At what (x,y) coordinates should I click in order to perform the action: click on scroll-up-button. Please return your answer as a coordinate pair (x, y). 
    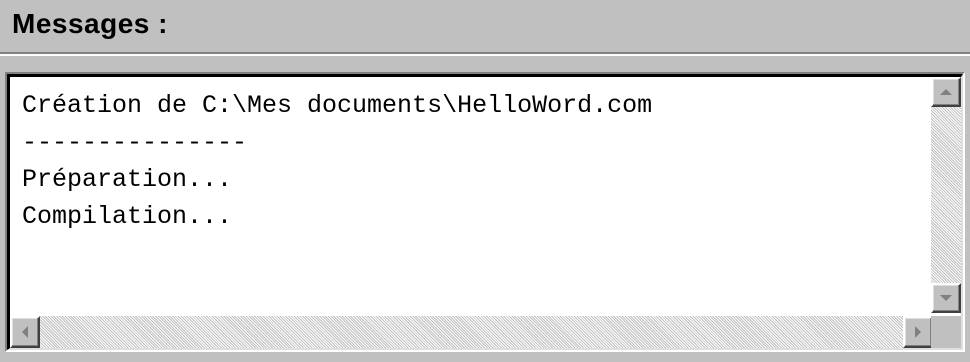
    Looking at the image, I should click on (946, 92).